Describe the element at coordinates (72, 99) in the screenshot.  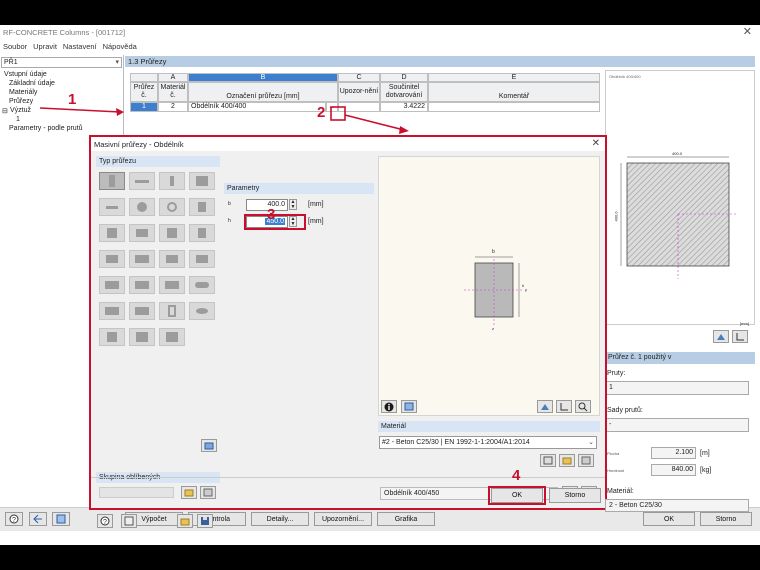
I see `annotation-1: 1` at that location.